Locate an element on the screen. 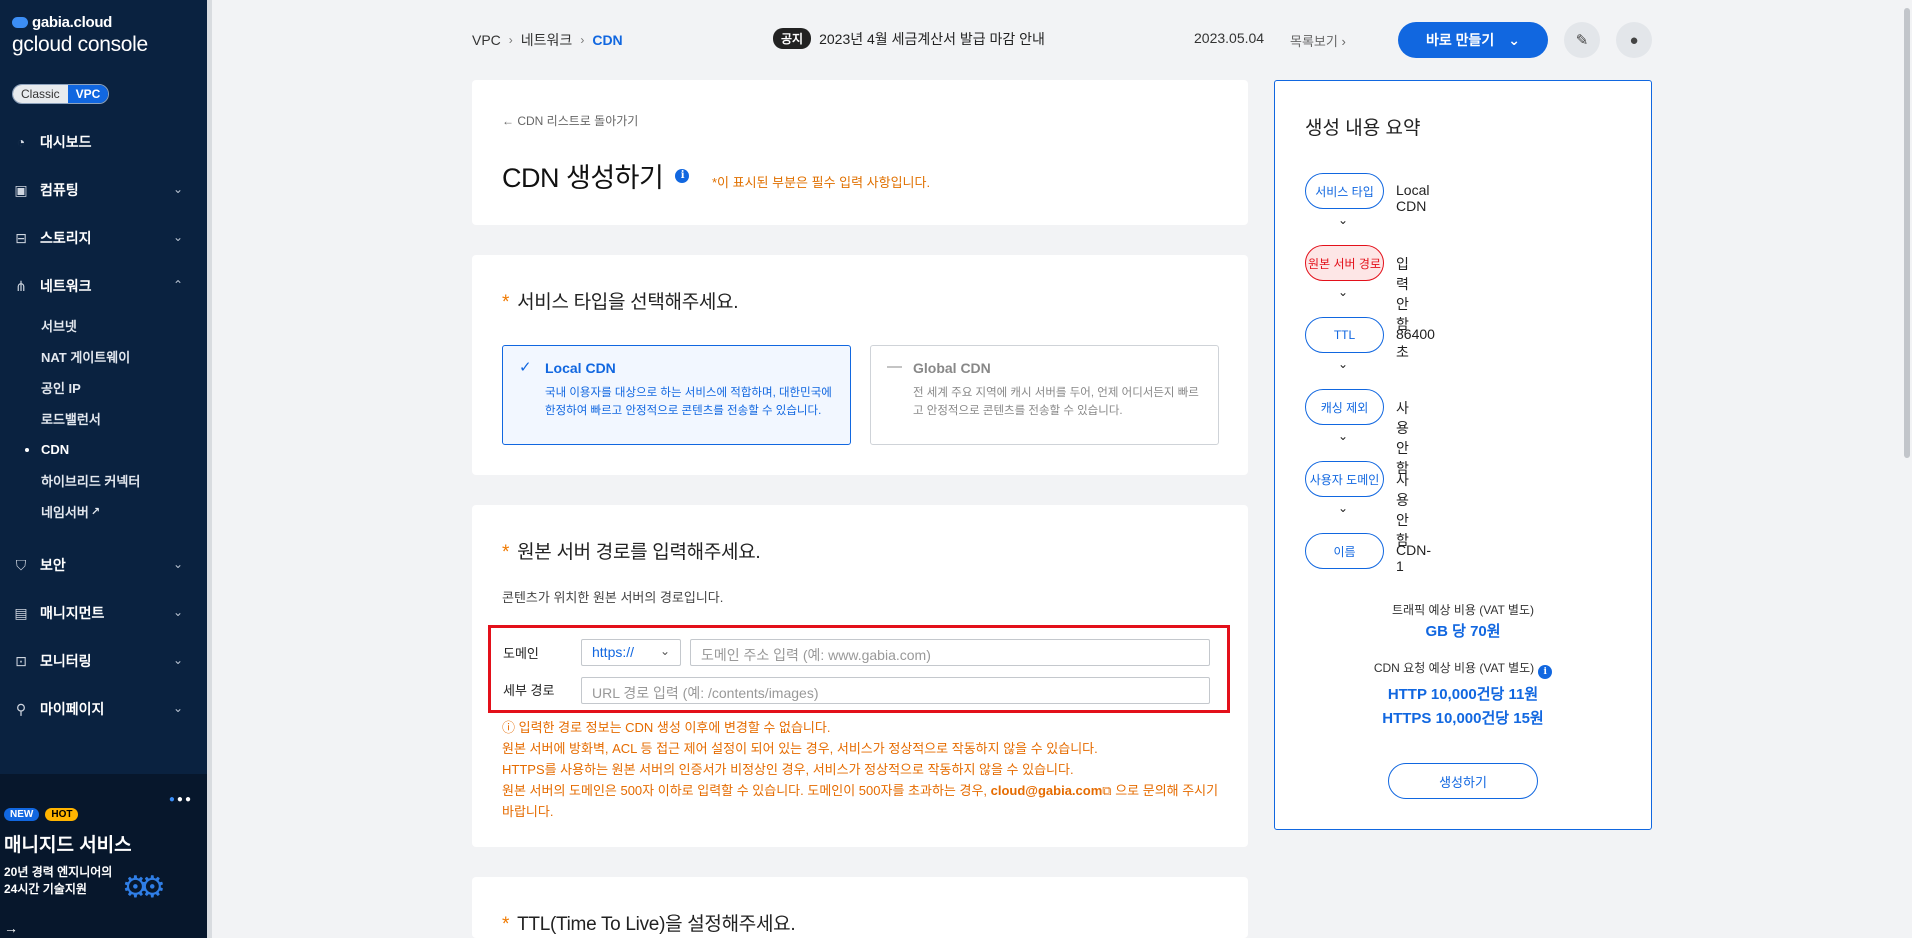 The image size is (1912, 938). protocol-select: https:// ⌄ is located at coordinates (631, 652).